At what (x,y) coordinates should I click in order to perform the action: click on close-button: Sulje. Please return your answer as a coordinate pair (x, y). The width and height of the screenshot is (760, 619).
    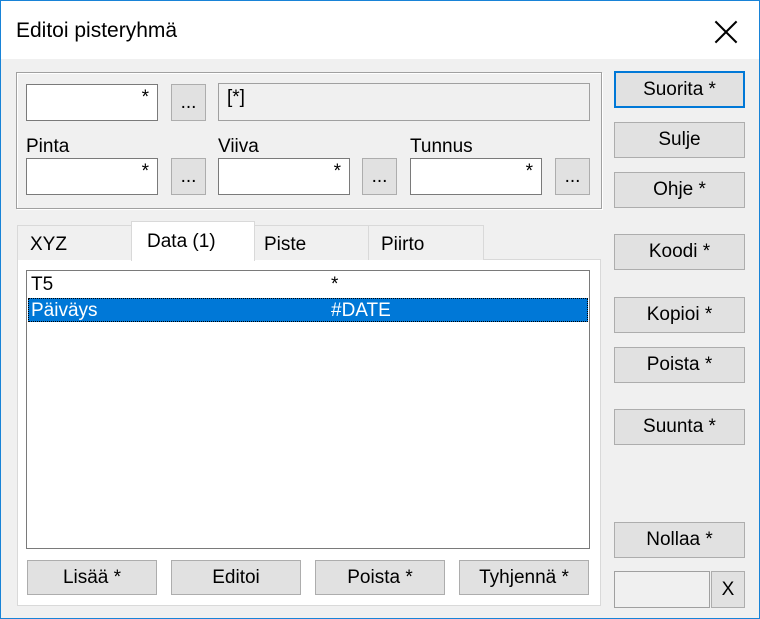
    Looking at the image, I should click on (679, 140).